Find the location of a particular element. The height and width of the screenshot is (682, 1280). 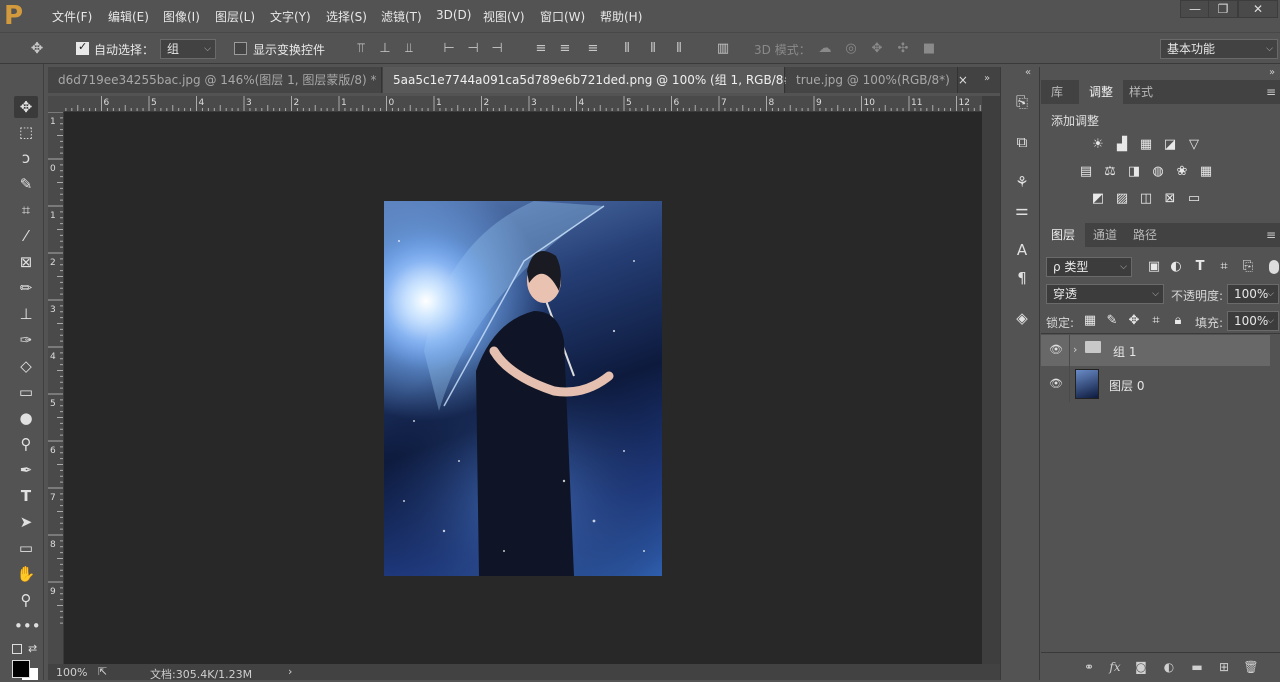

menu-edit: 编辑(E) is located at coordinates (128, 16).